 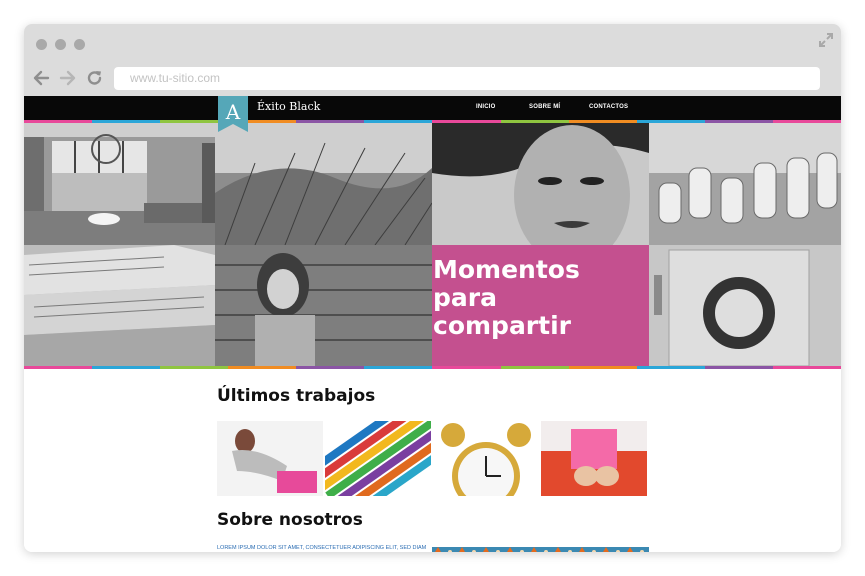 I want to click on back-arrow-icon, so click(x=41, y=78).